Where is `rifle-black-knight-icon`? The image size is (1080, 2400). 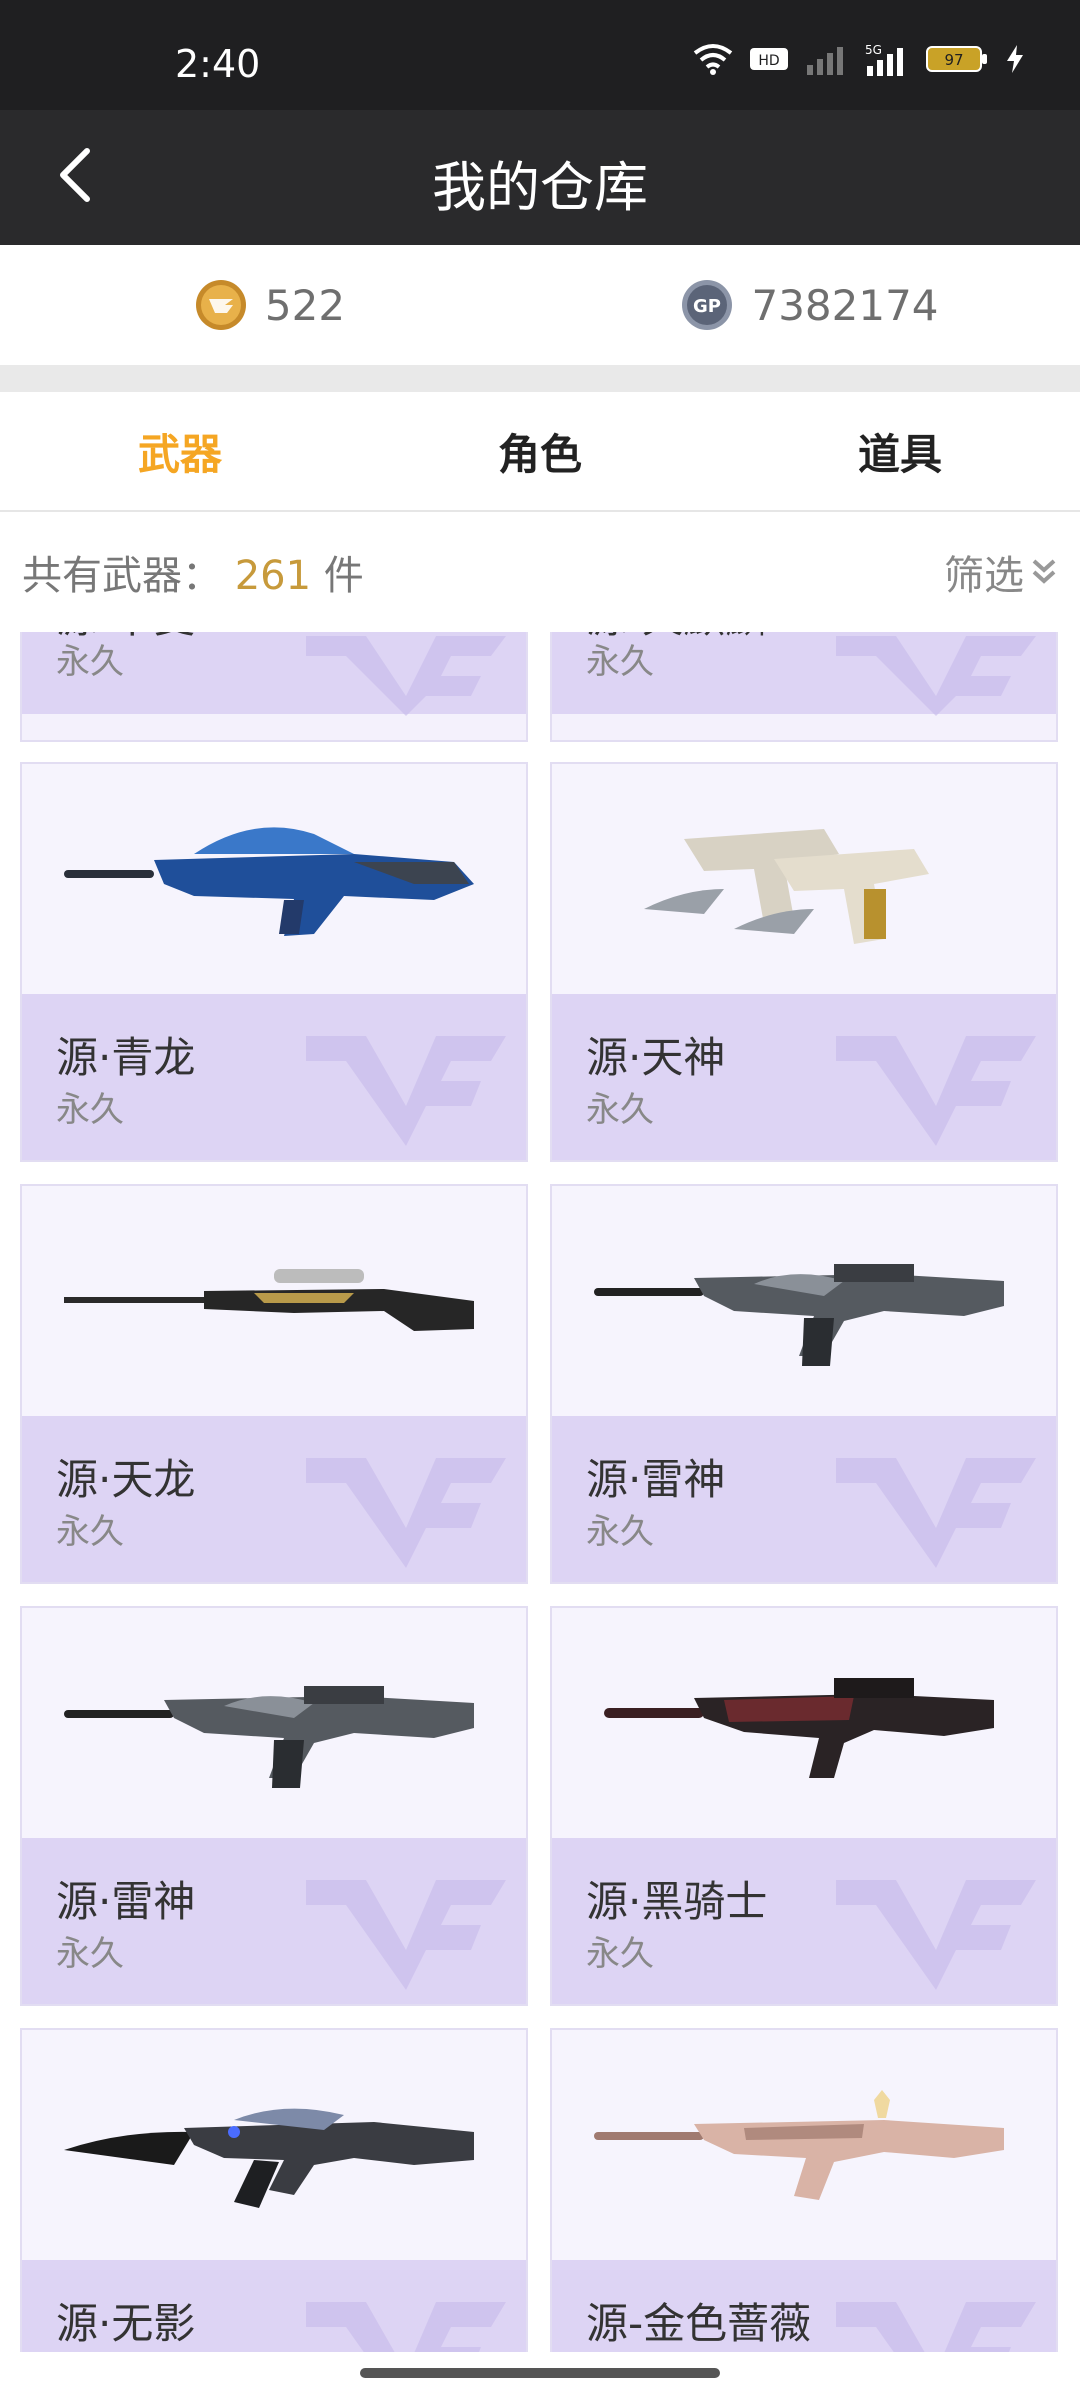
rifle-black-knight-icon is located at coordinates (799, 1728).